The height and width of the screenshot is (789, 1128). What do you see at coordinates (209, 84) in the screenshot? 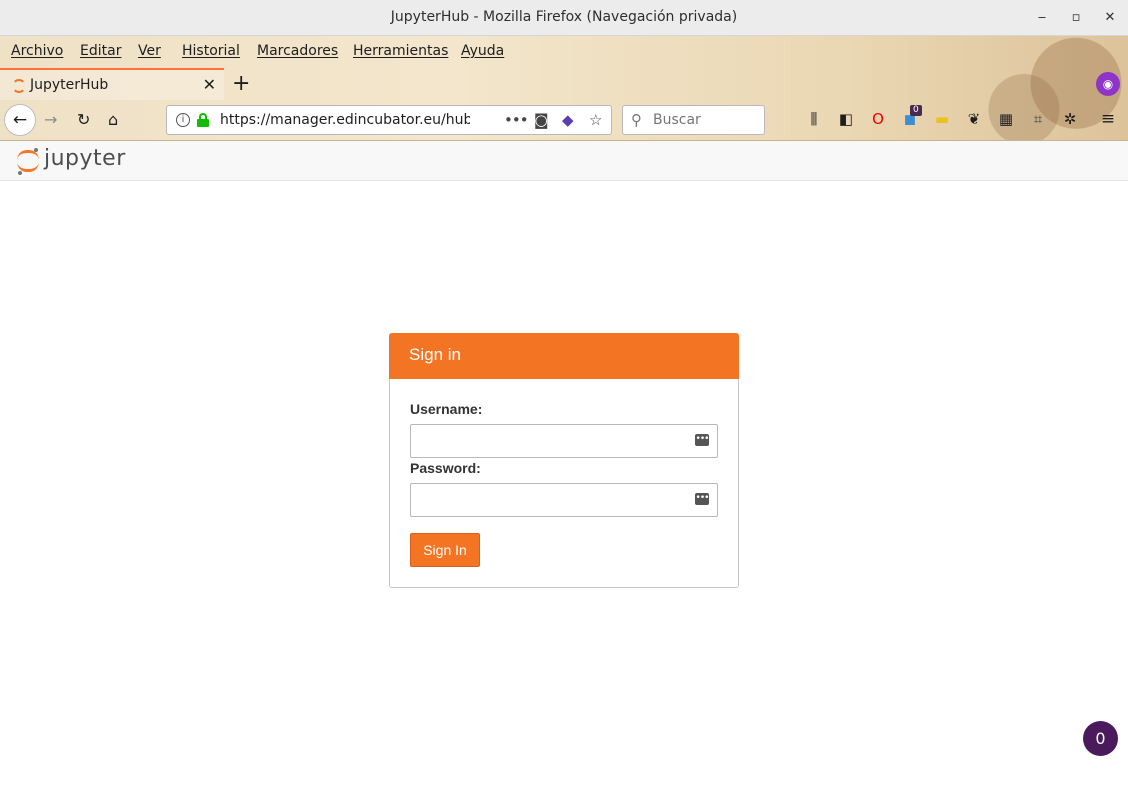
I see `tab-close-icon: ✕` at bounding box center [209, 84].